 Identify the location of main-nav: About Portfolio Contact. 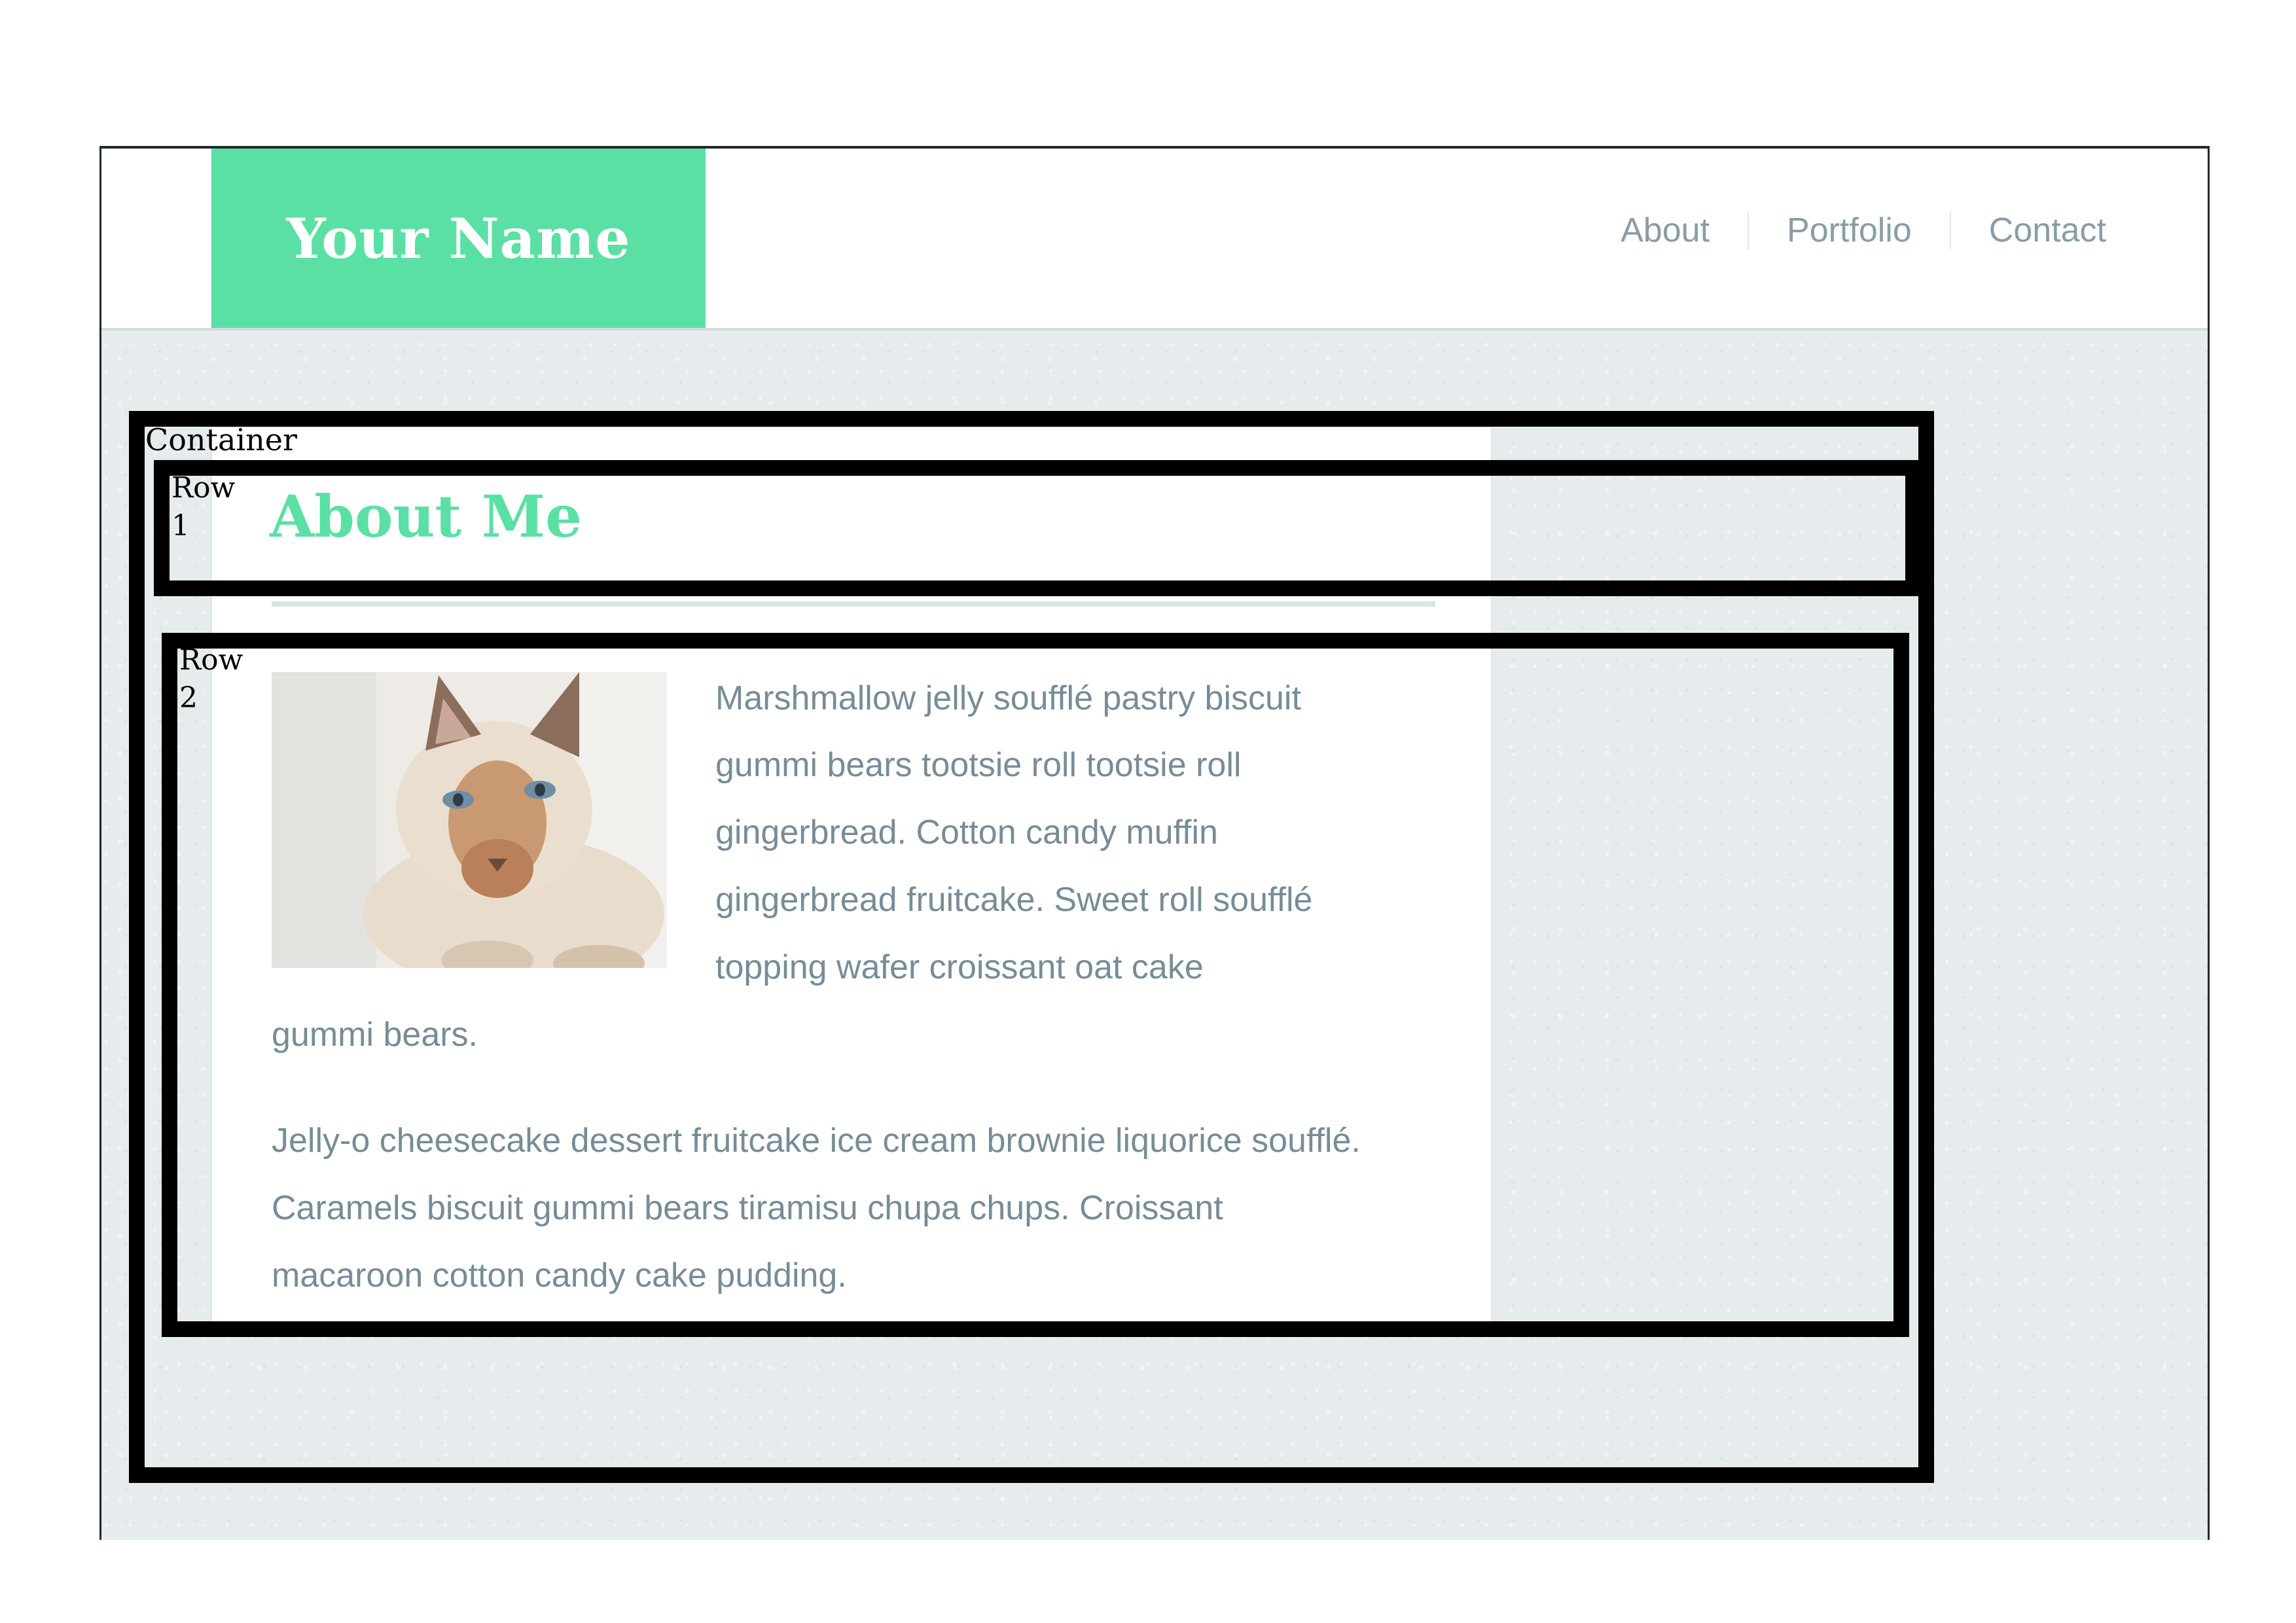
(1844, 230).